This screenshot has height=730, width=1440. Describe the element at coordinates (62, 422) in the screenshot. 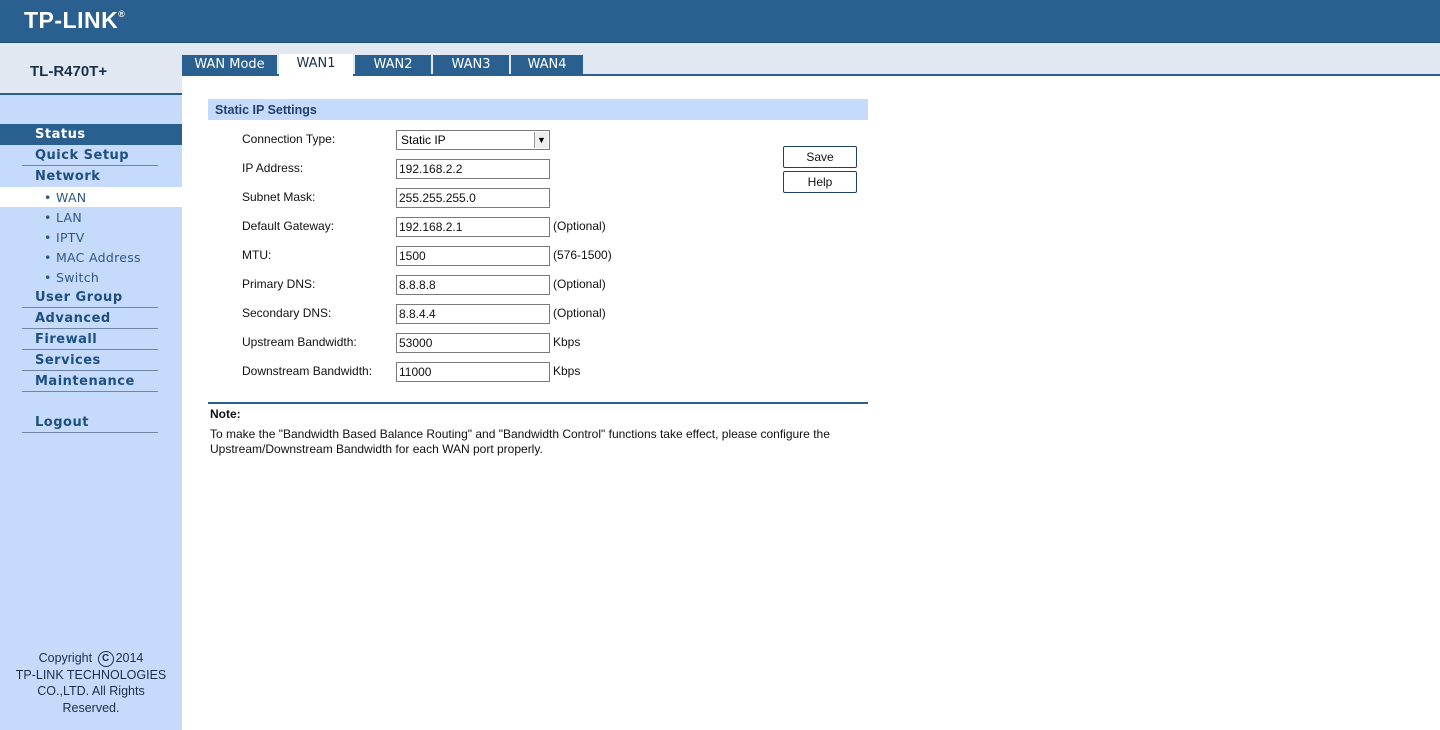

I see `sidebar-item-label: Logout` at that location.